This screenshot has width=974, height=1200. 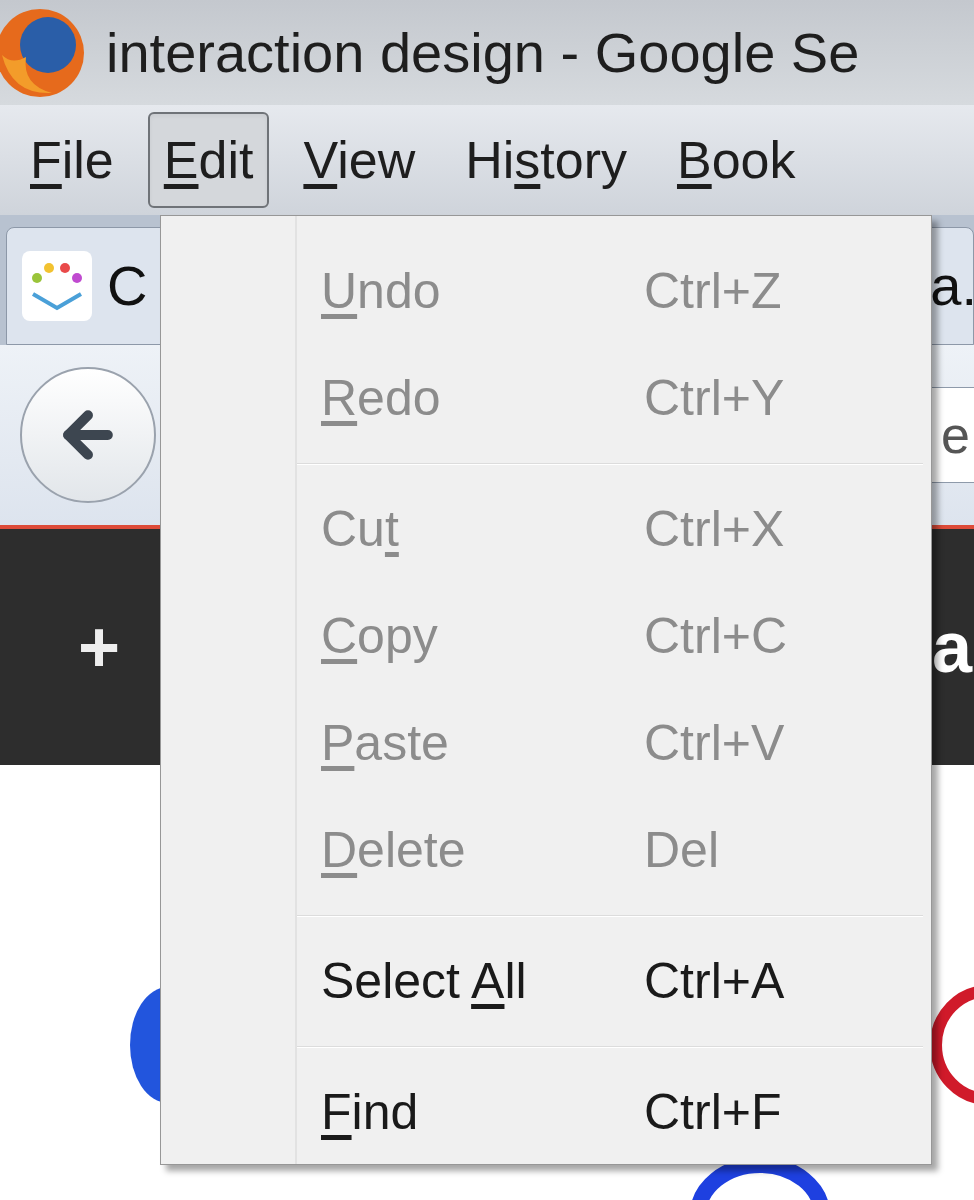 I want to click on menu-item-label: Cut, so click(x=360, y=529).